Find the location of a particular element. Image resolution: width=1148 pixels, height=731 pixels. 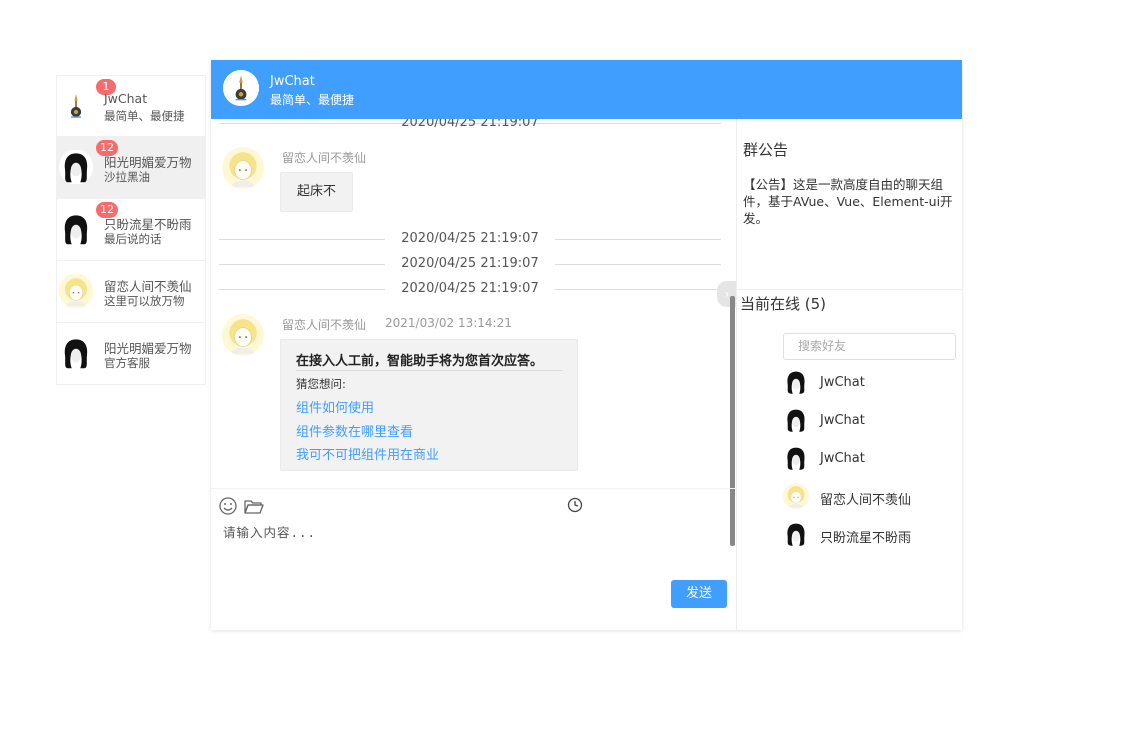

suggestion-link: 我可不可把组件用在商业 is located at coordinates (367, 453).